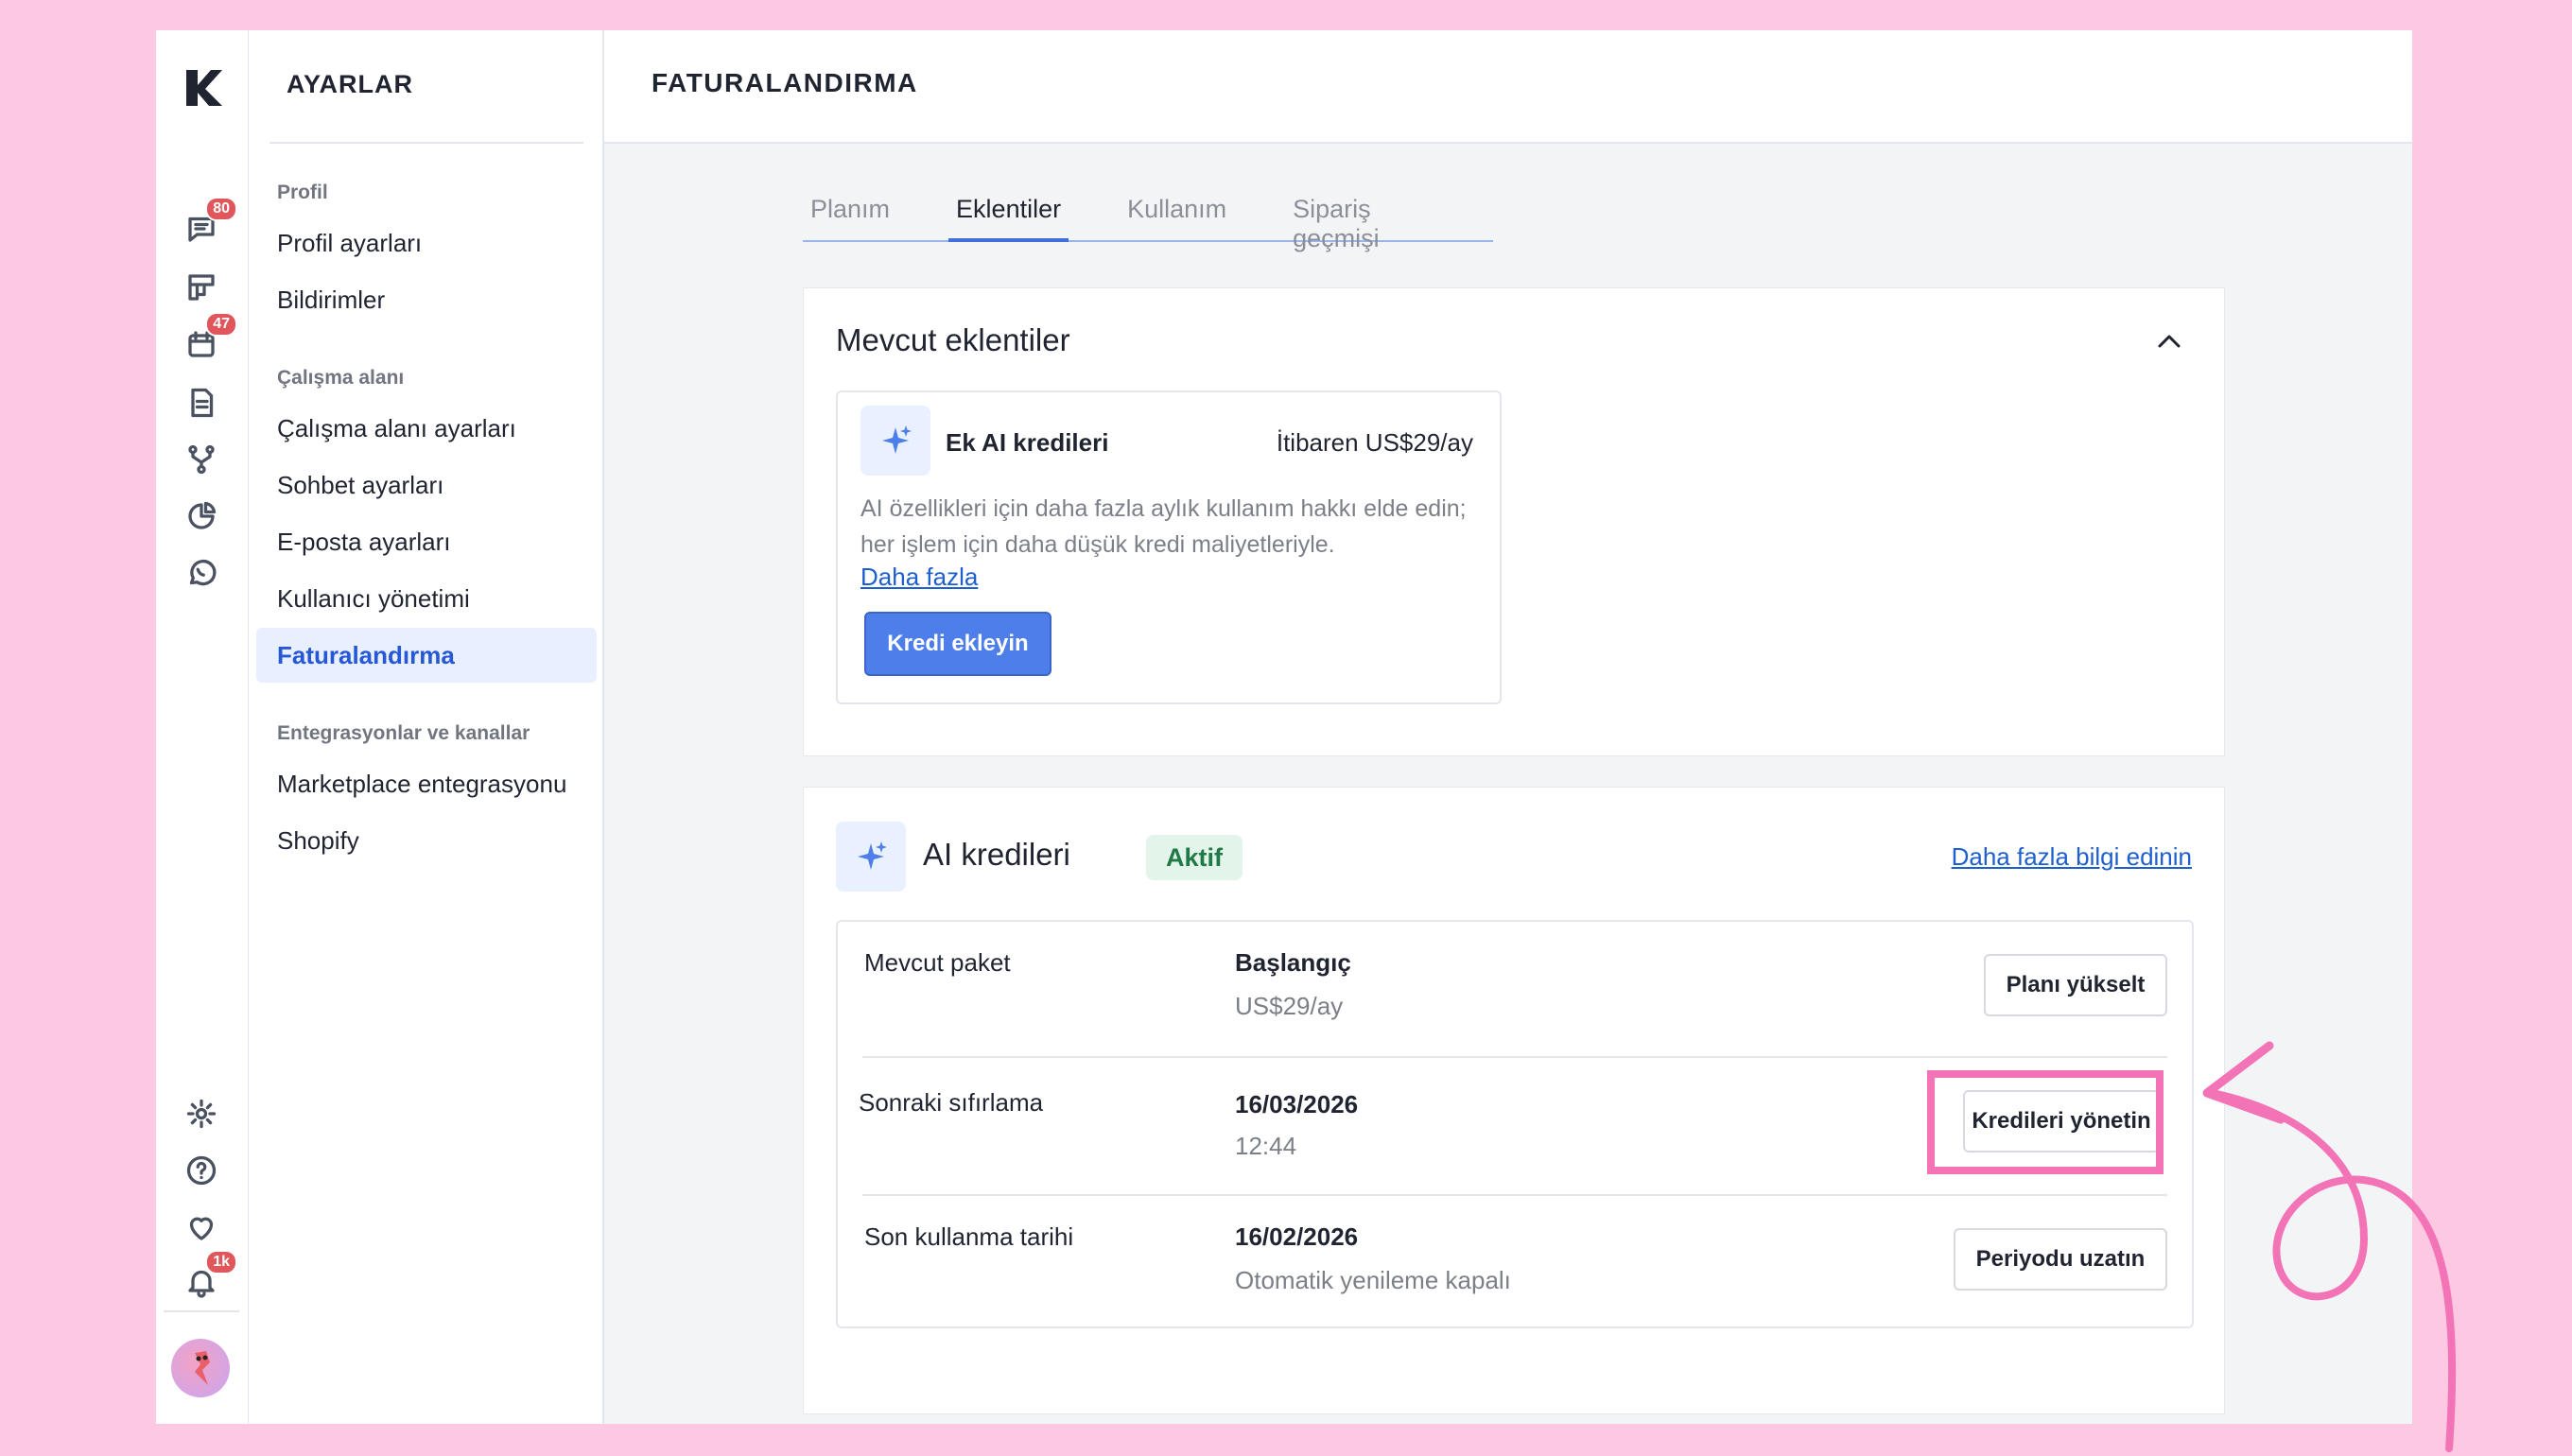 This screenshot has width=2572, height=1456. What do you see at coordinates (201, 1311) in the screenshot?
I see `rail-divider` at bounding box center [201, 1311].